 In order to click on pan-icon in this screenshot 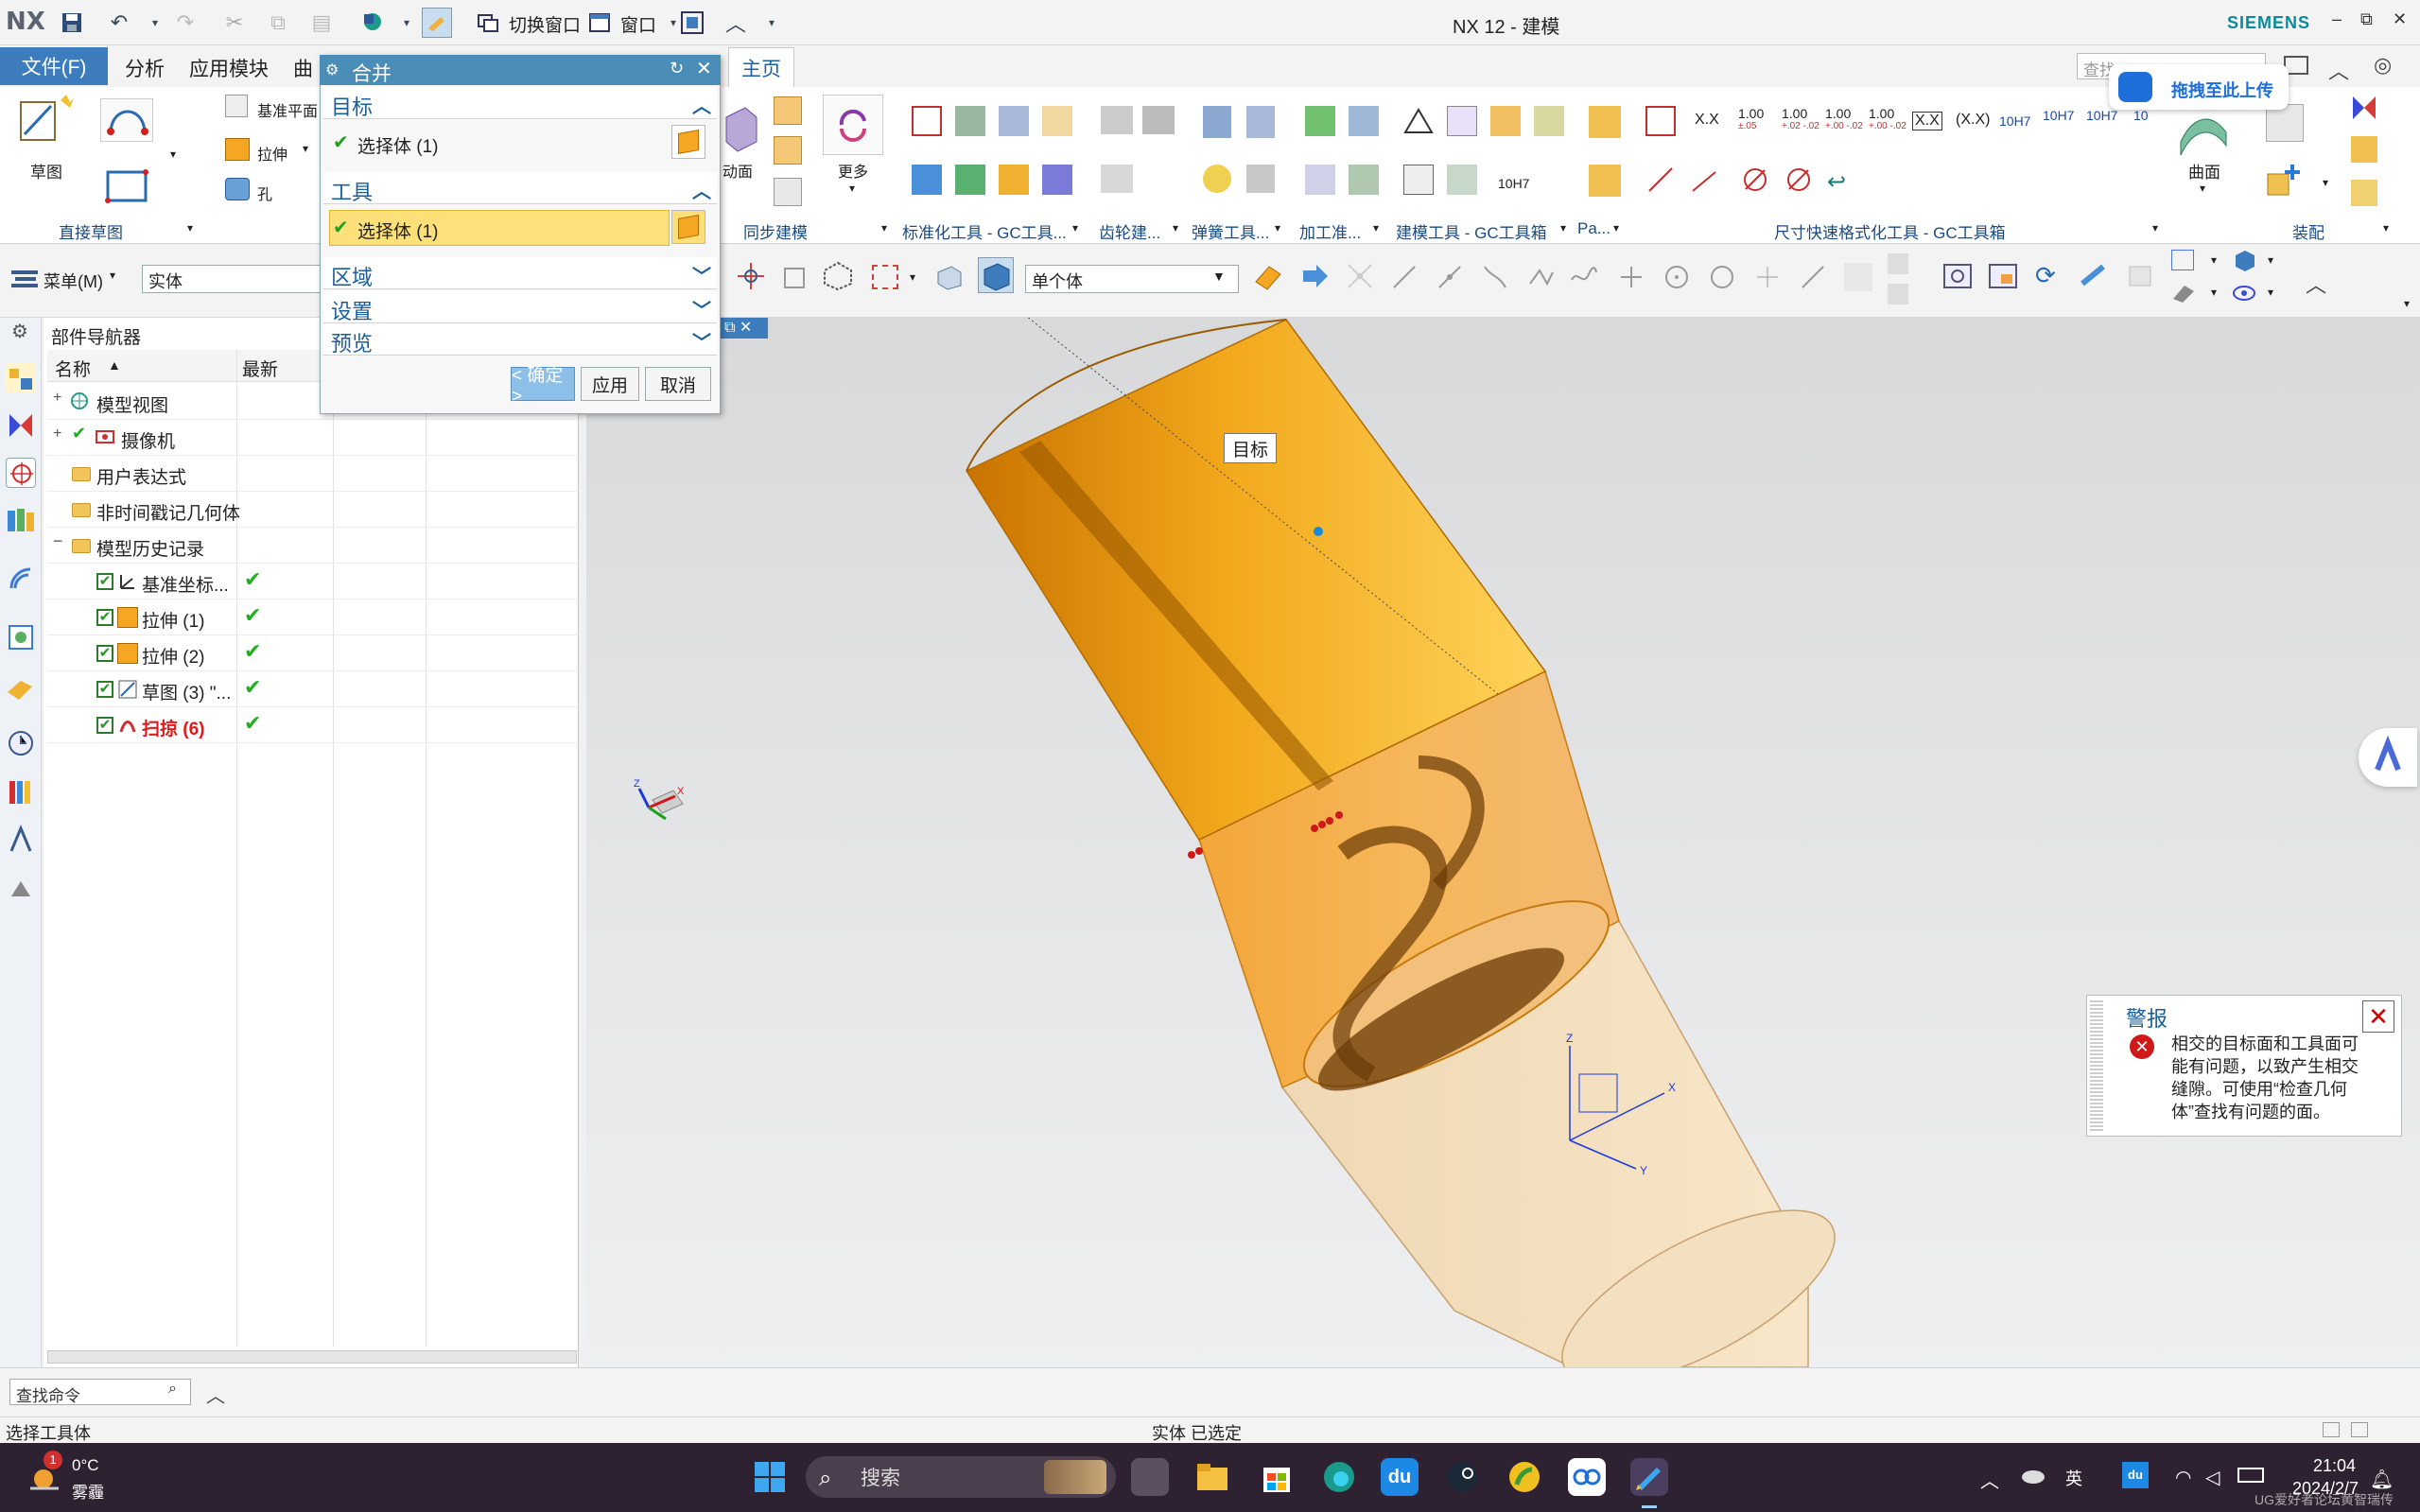, I will do `click(2095, 276)`.